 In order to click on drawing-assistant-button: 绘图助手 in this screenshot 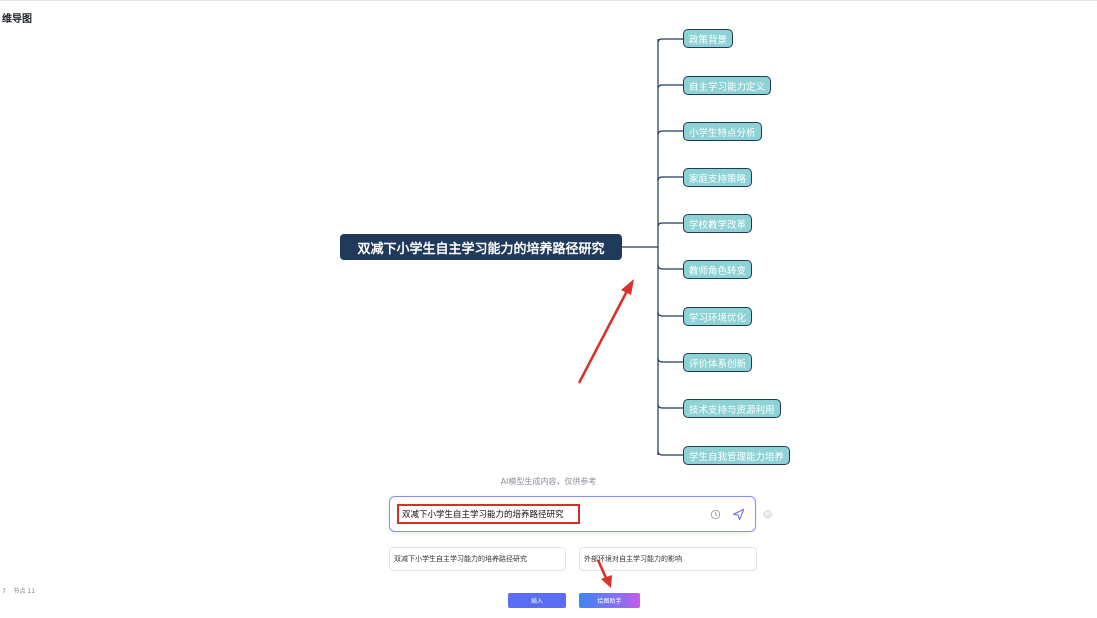, I will do `click(609, 600)`.